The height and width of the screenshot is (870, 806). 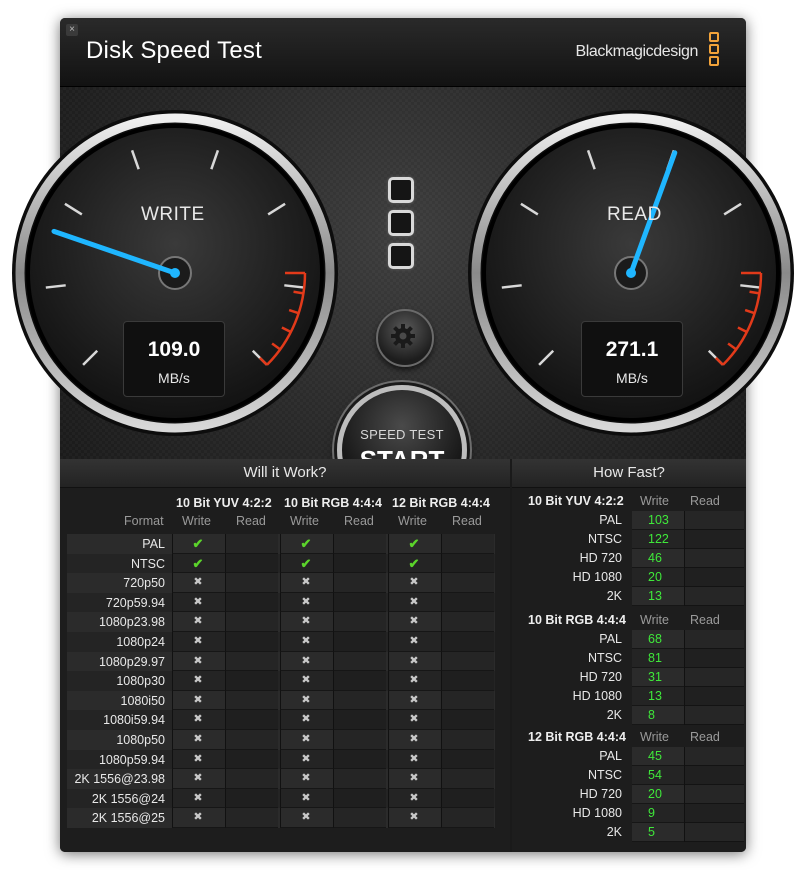 What do you see at coordinates (134, 720) in the screenshot?
I see `format-label: 1080i59.94` at bounding box center [134, 720].